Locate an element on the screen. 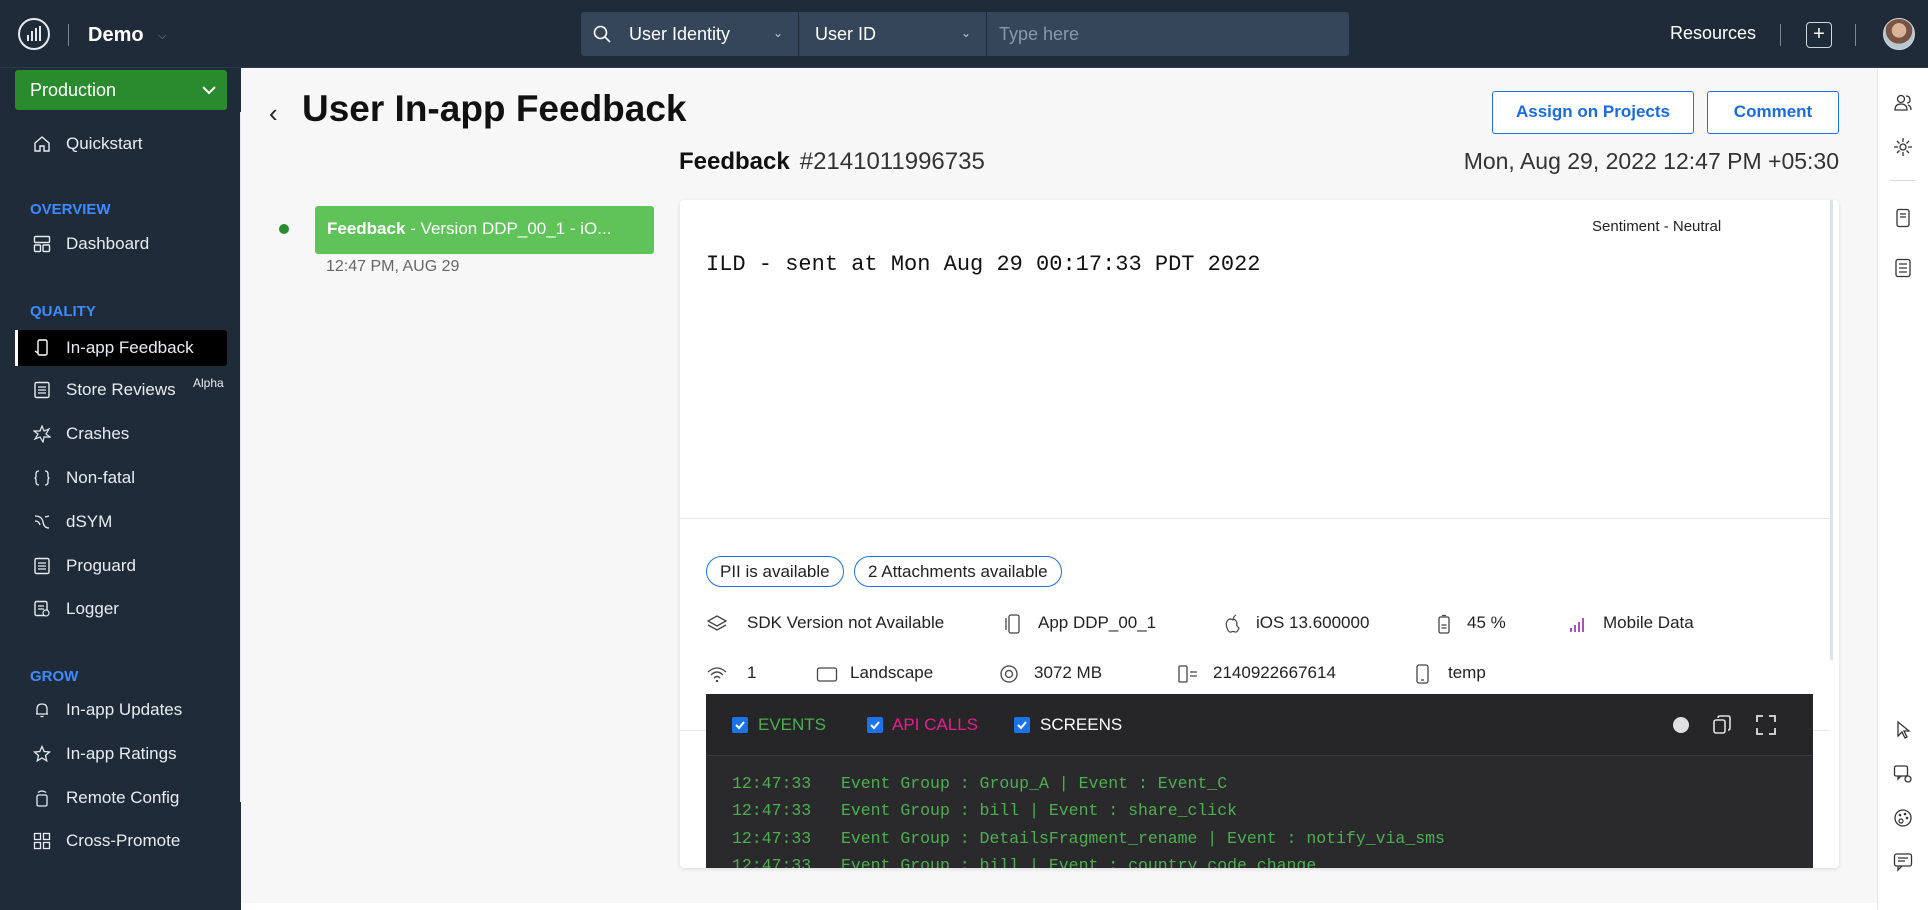  palette-icon is located at coordinates (1903, 818).